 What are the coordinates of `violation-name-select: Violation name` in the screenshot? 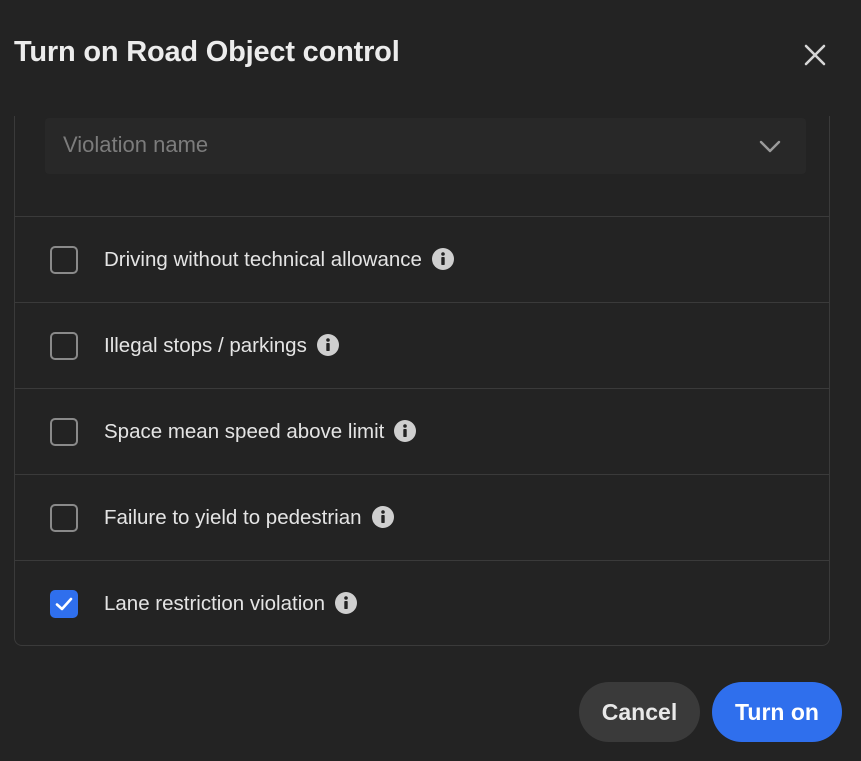 It's located at (425, 146).